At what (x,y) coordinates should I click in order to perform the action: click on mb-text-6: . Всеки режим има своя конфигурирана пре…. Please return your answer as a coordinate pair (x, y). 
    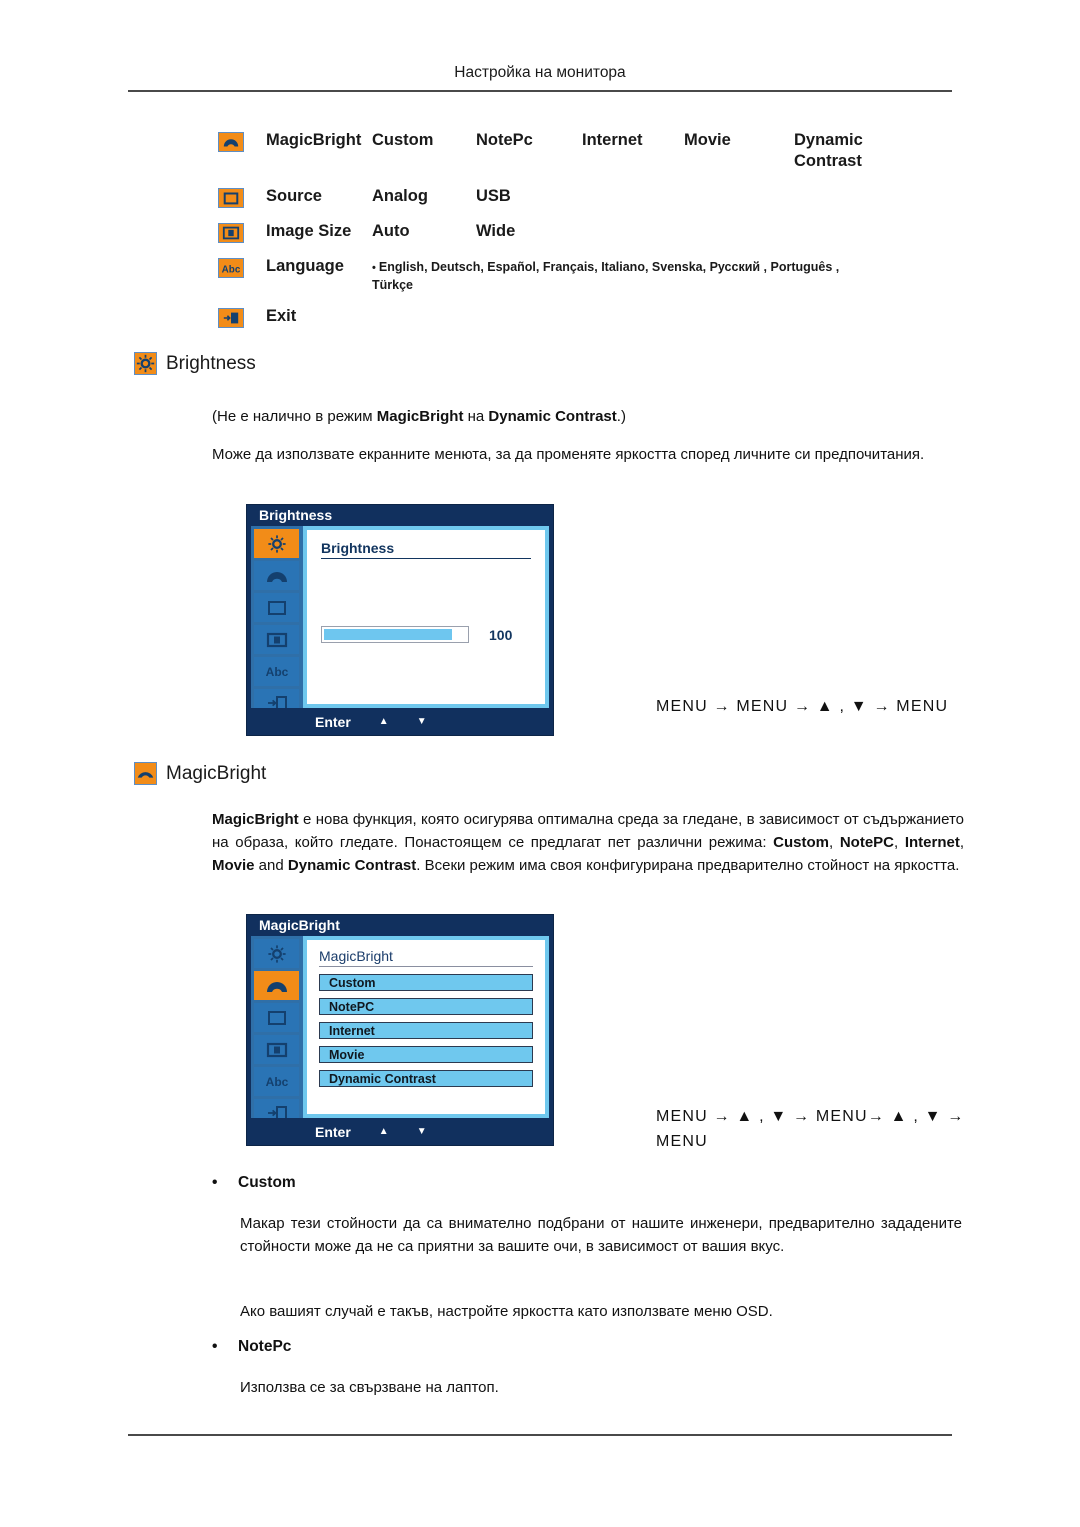
    Looking at the image, I should click on (688, 865).